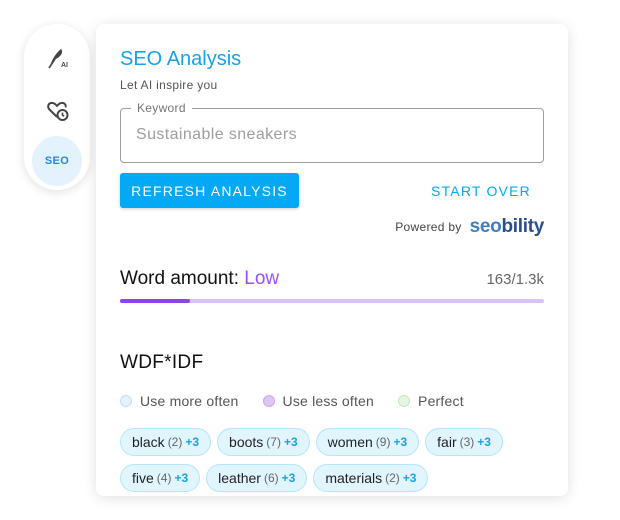 The width and height of the screenshot is (620, 520). I want to click on term-word: leather, so click(239, 478).